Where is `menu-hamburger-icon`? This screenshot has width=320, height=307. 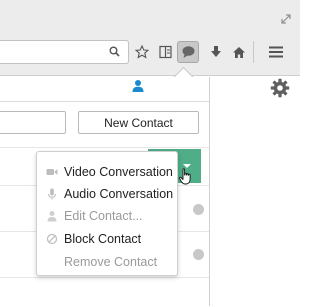 menu-hamburger-icon is located at coordinates (276, 52).